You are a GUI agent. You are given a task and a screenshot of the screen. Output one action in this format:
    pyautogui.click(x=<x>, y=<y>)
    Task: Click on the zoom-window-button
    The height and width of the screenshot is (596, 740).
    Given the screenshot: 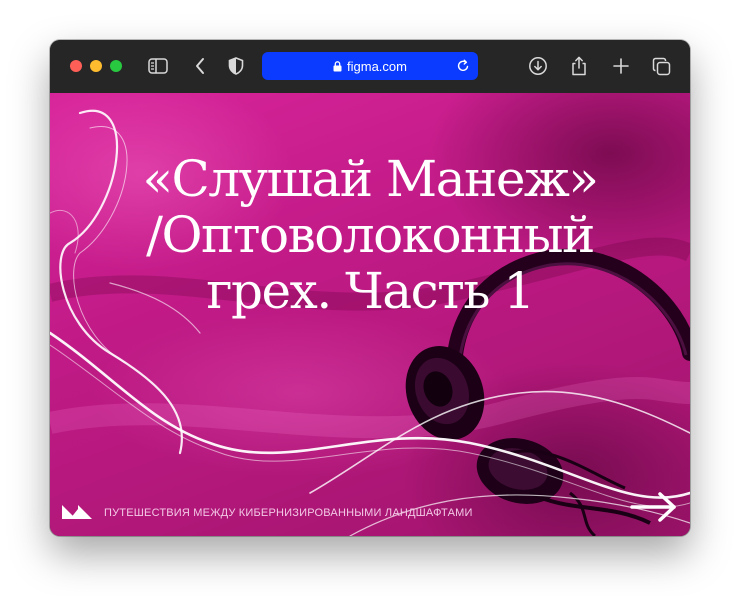 What is the action you would take?
    pyautogui.click(x=116, y=66)
    